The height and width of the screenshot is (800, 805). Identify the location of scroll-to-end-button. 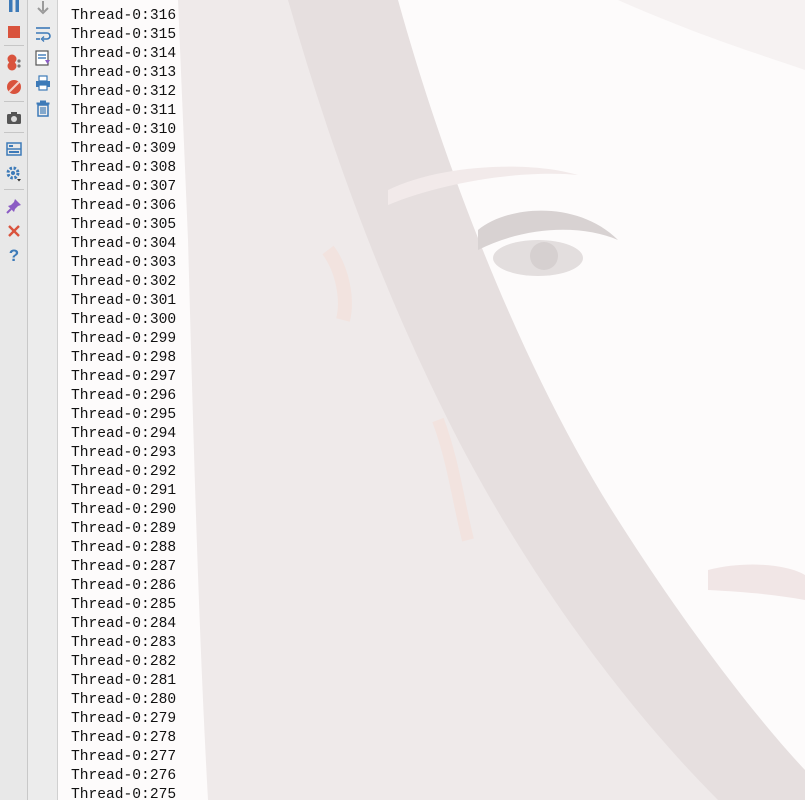
(43, 58).